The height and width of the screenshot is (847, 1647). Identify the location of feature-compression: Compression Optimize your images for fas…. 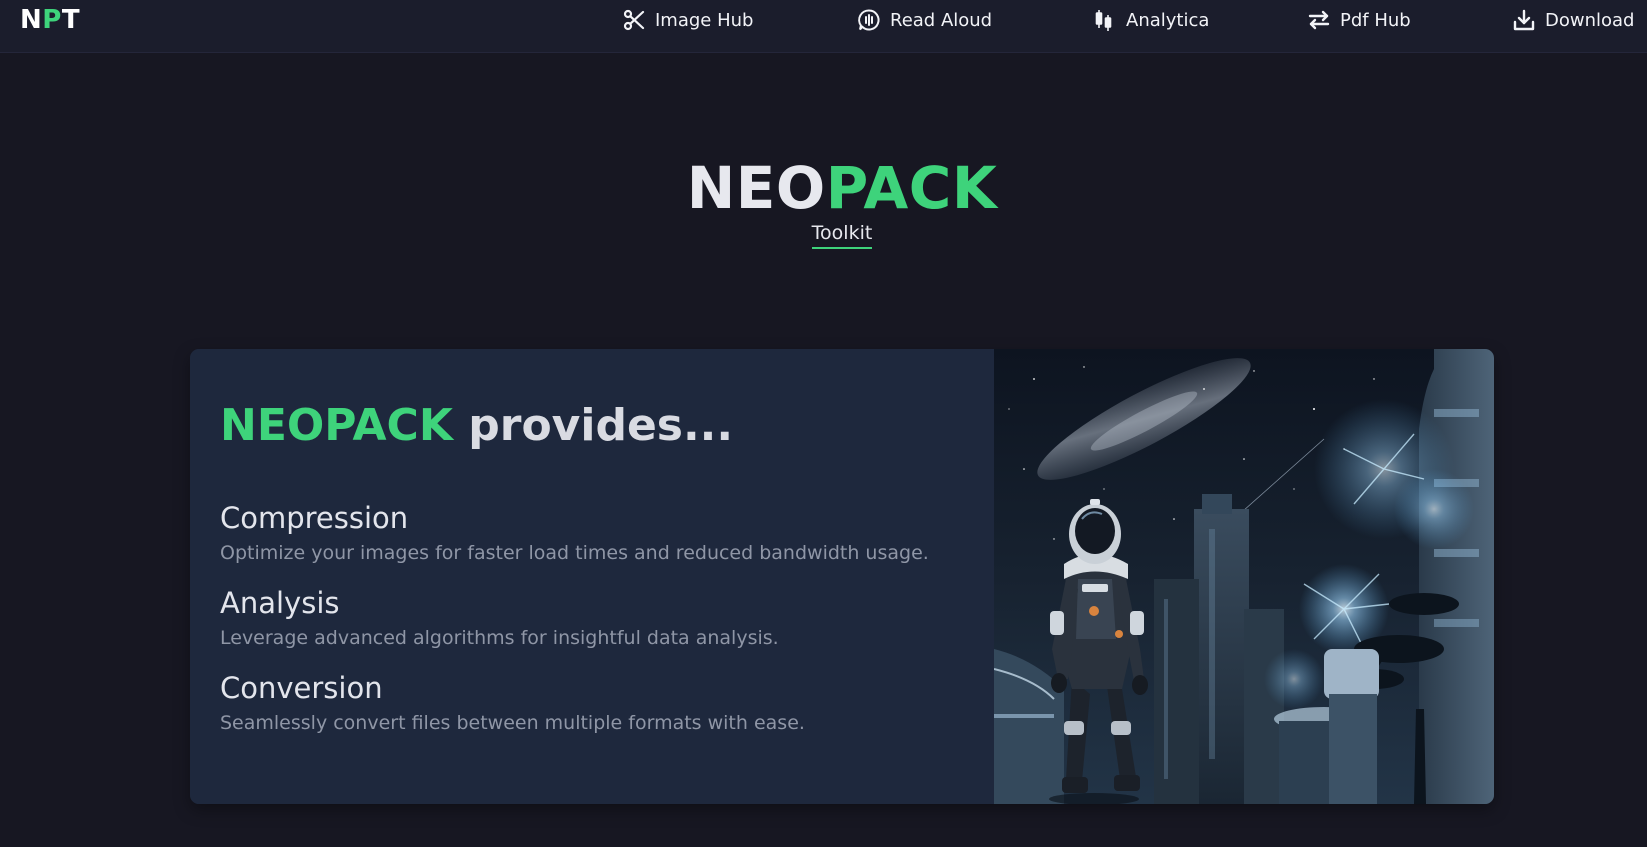
(574, 533).